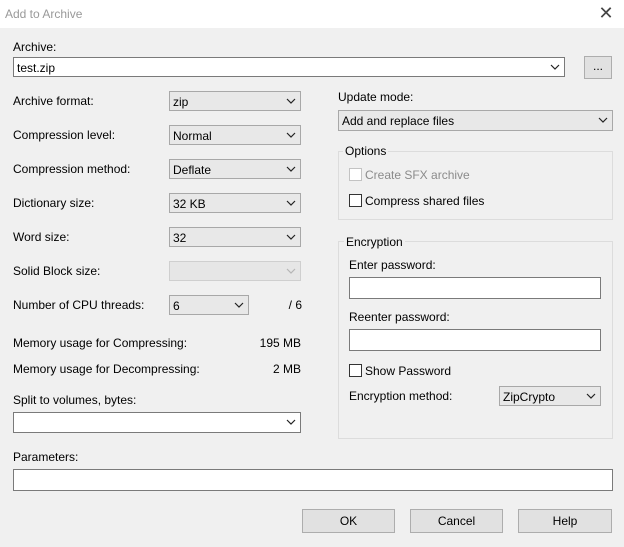 The image size is (624, 547). What do you see at coordinates (456, 521) in the screenshot?
I see `cancel-button: Cancel` at bounding box center [456, 521].